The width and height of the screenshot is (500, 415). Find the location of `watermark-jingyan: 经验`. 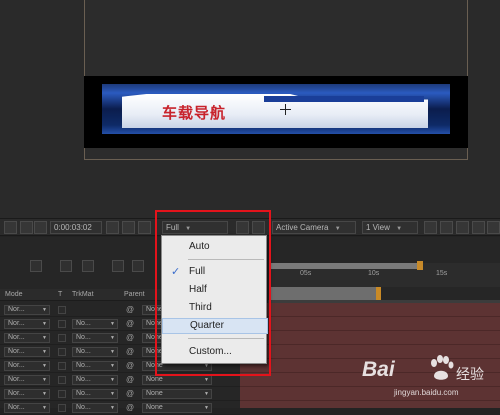

watermark-jingyan: 经验 is located at coordinates (470, 375).